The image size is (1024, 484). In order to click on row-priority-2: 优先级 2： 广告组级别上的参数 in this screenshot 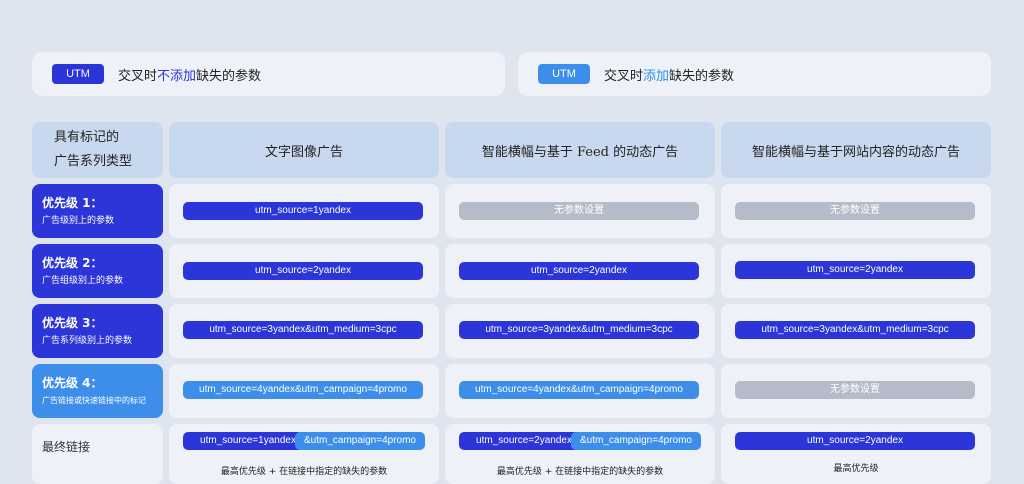, I will do `click(97, 271)`.